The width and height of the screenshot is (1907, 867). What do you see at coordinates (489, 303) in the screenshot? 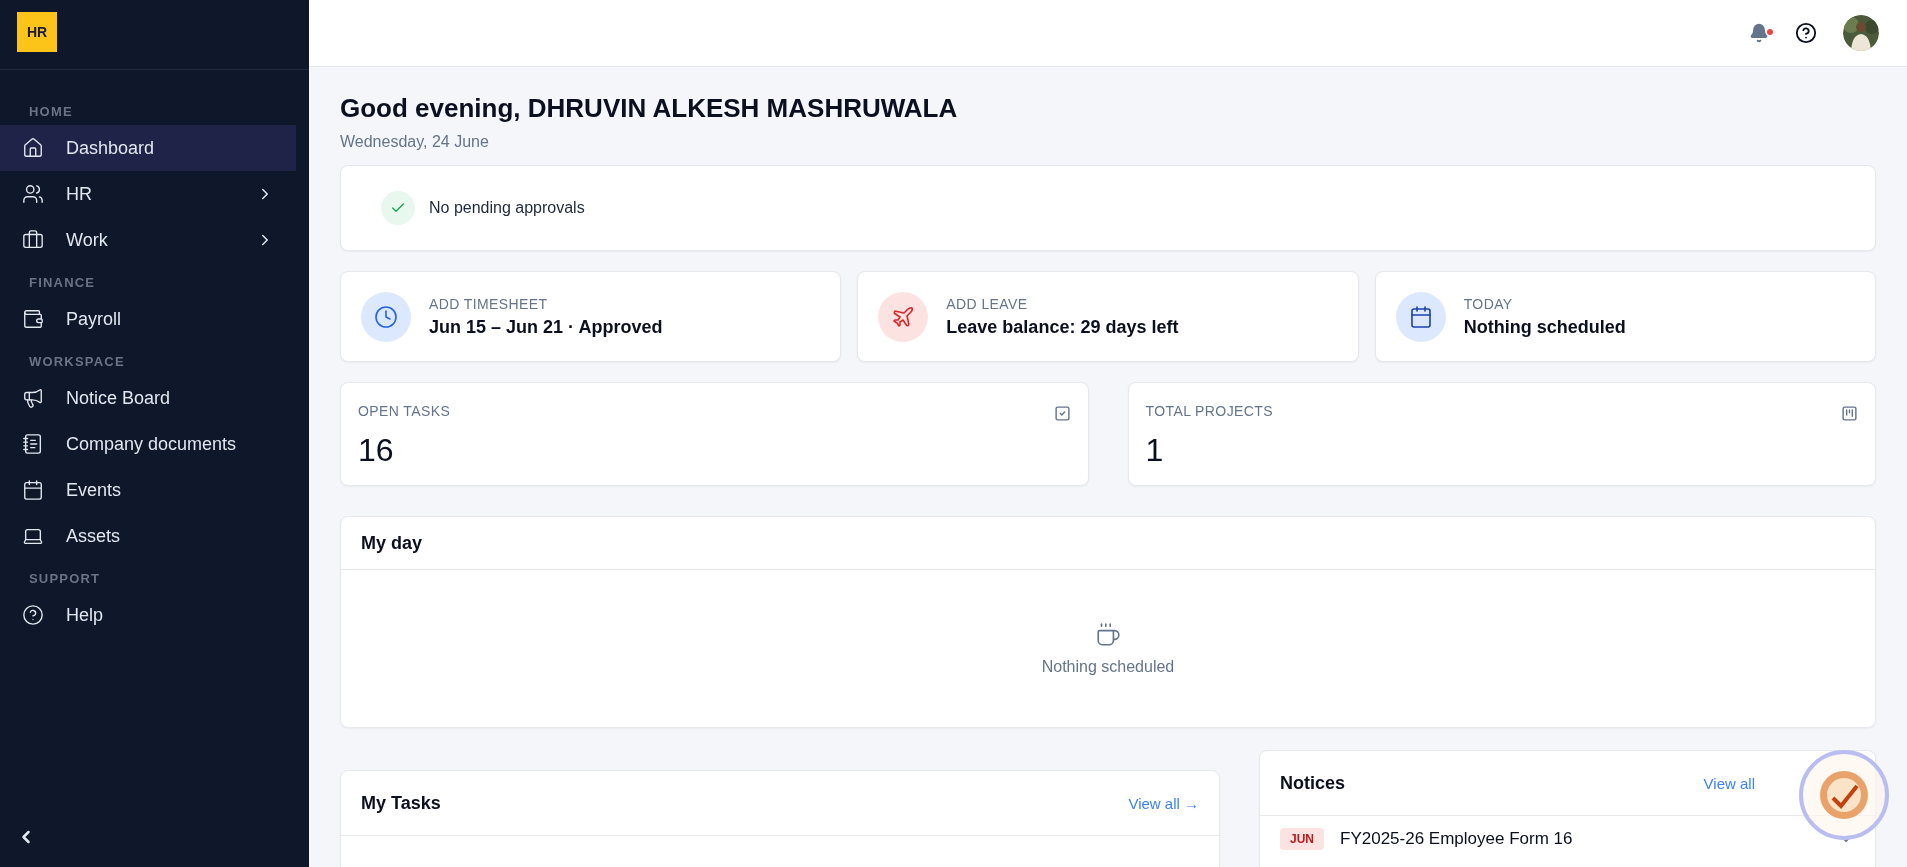
I see `card-label: ADD TIMESHEET` at bounding box center [489, 303].